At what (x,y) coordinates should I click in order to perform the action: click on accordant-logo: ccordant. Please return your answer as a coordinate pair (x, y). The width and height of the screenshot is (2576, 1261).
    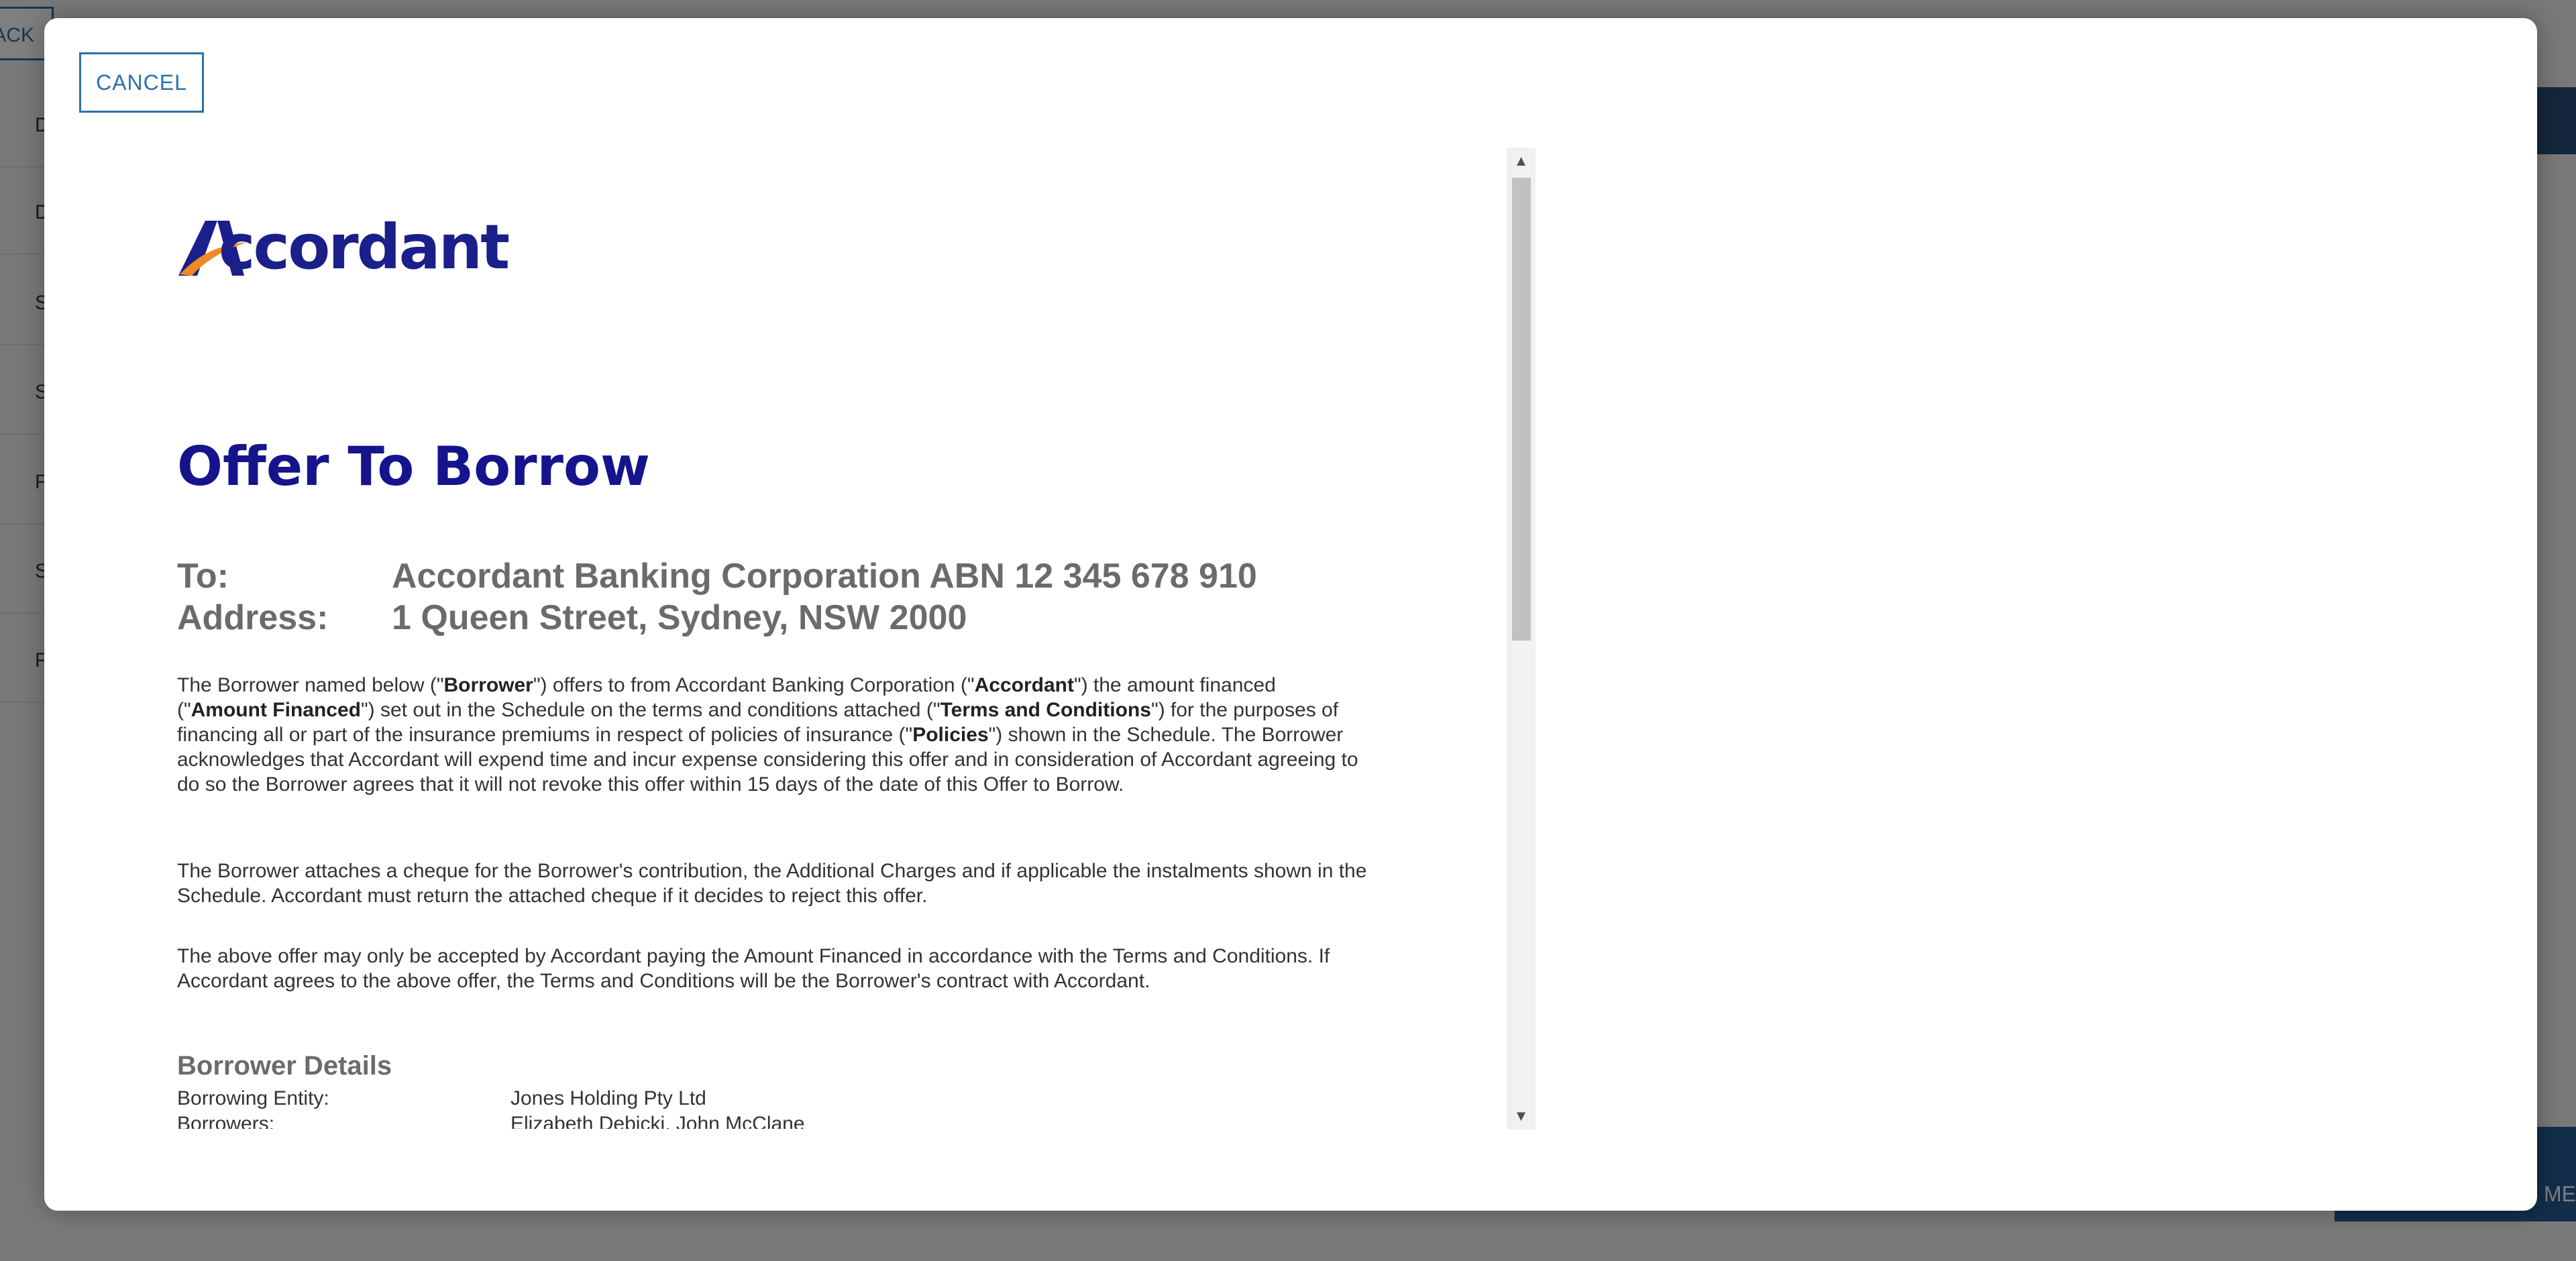
    Looking at the image, I should click on (358, 248).